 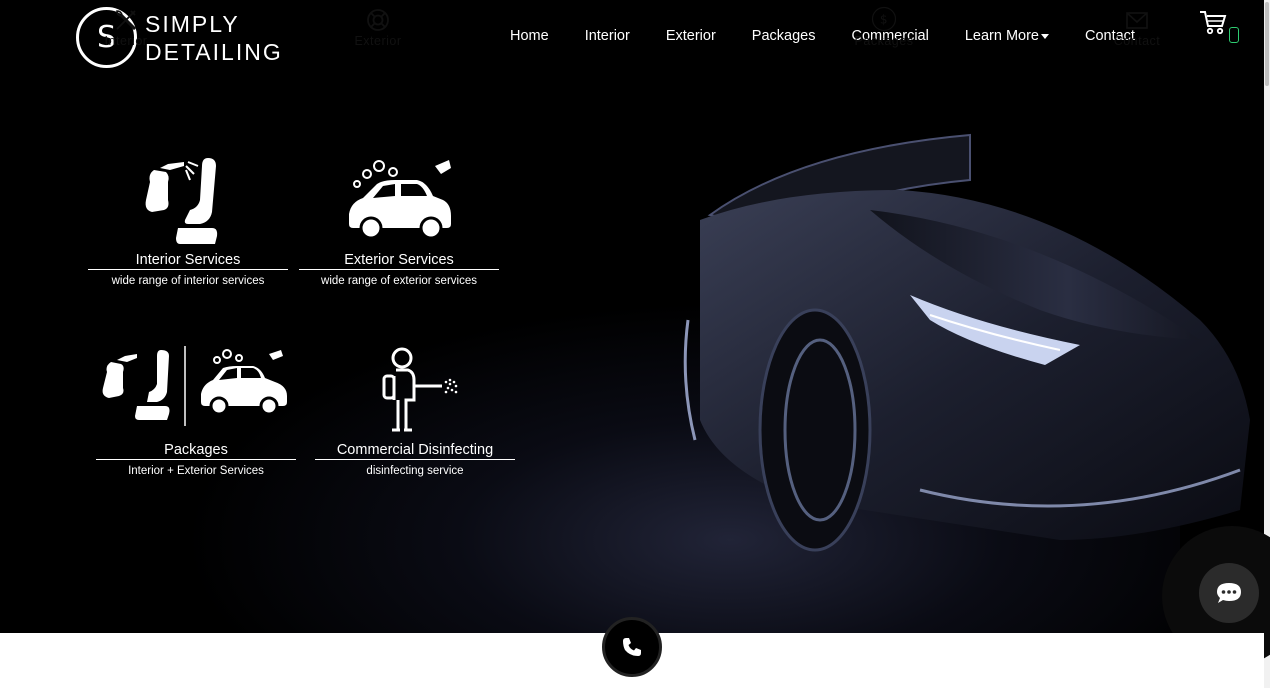 I want to click on bottom-nav-interior: Interior, so click(x=126, y=28).